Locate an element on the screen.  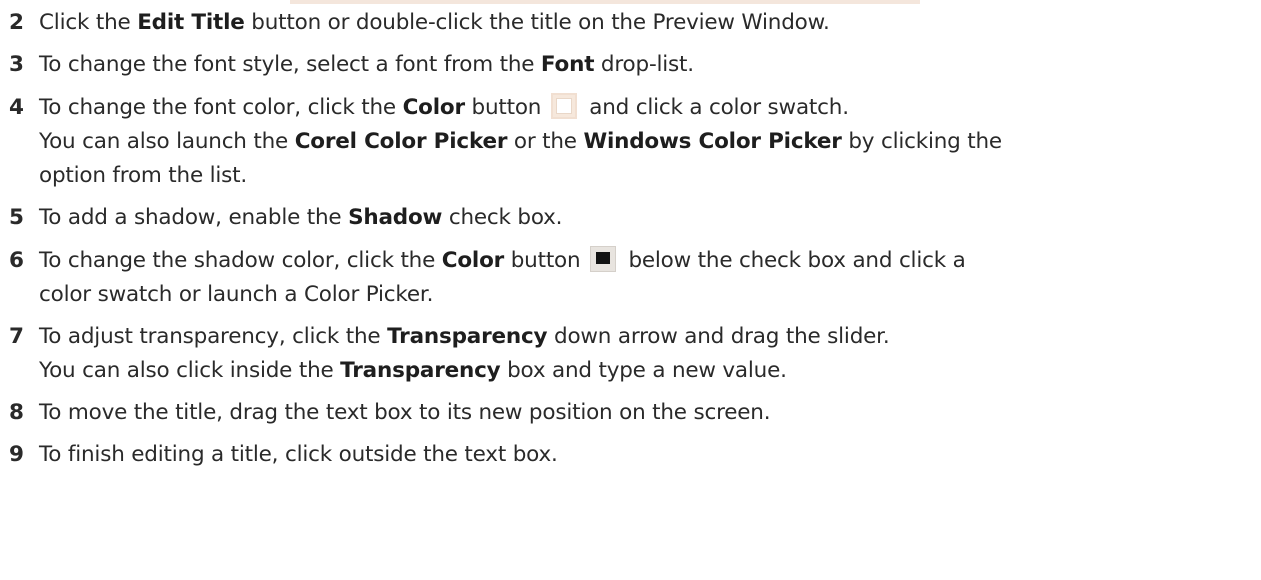
step-text-continued: color swatch or launch a Color Picker. is located at coordinates (236, 294).